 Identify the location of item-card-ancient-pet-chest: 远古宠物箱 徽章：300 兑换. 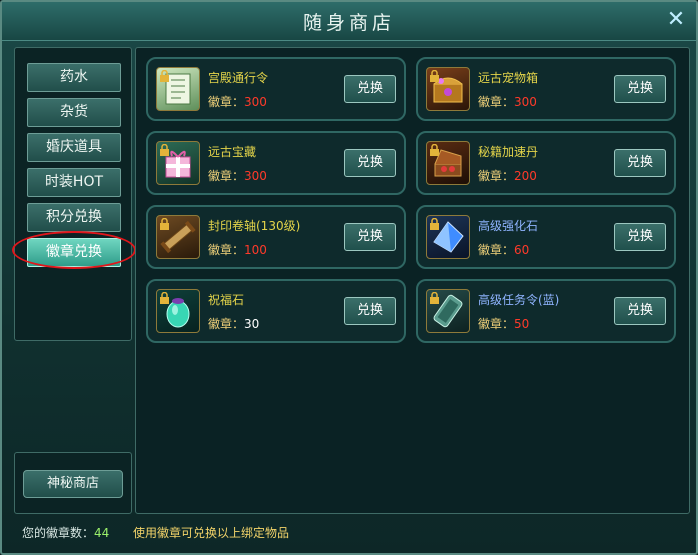
(546, 89).